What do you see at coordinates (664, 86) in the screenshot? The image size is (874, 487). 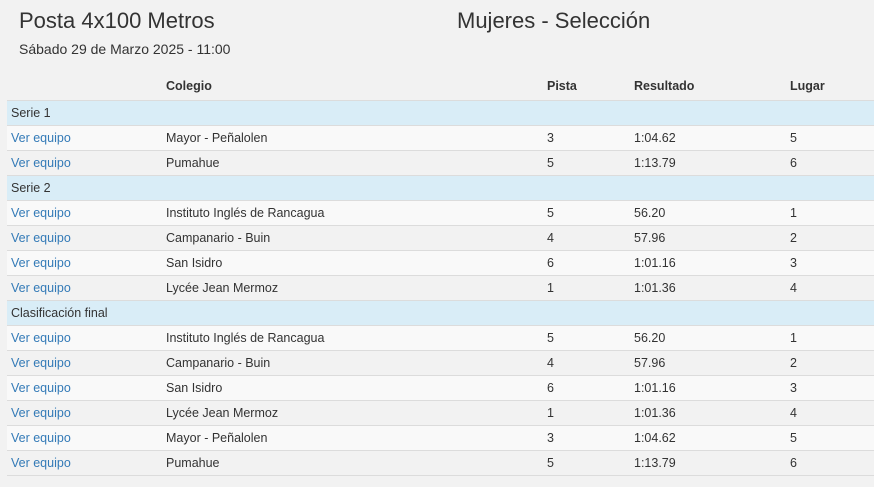 I see `header-resultado: Resultado` at bounding box center [664, 86].